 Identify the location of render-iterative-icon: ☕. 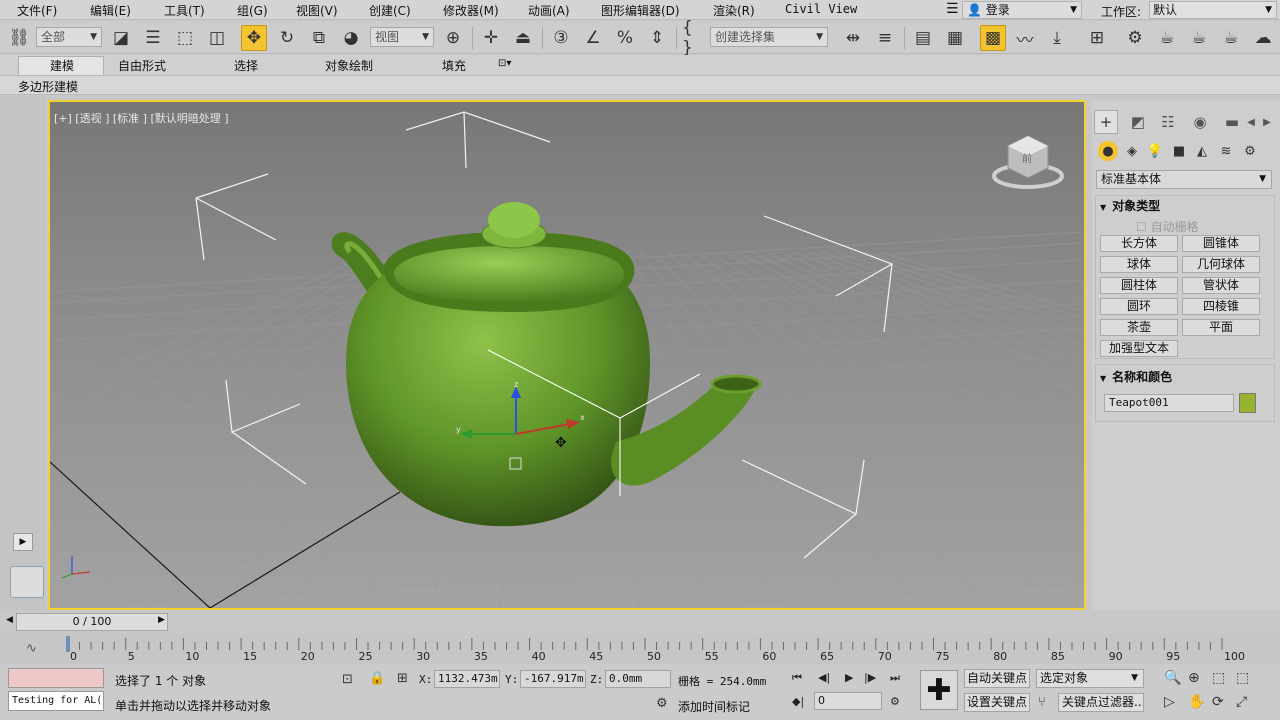
(1231, 38).